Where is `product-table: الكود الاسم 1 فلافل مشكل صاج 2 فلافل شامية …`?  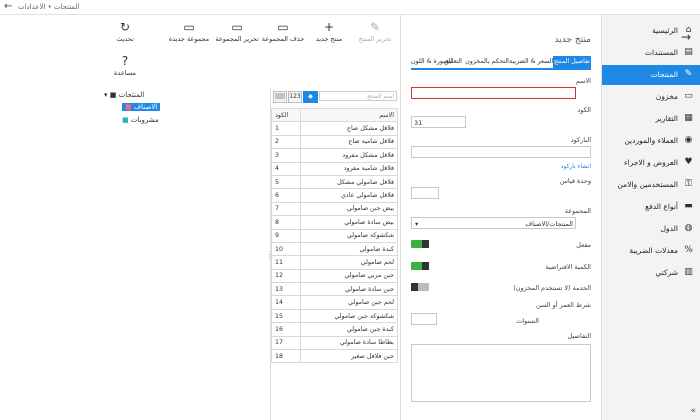
product-table: الكود الاسم 1 فلافل مشكل صاج 2 فلافل شامية … is located at coordinates (334, 235).